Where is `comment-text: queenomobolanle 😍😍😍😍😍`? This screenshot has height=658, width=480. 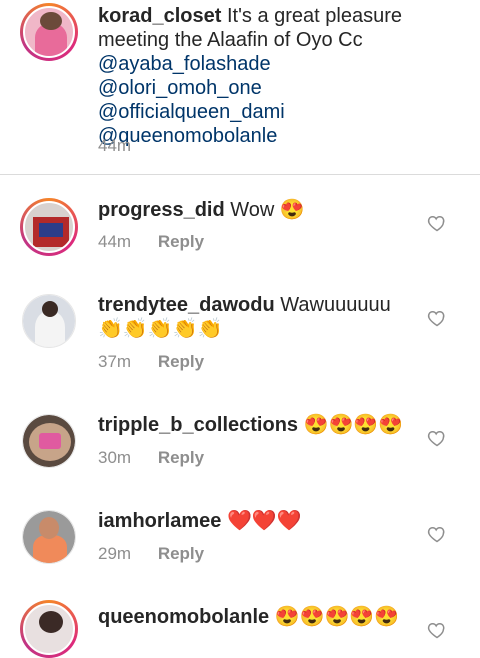
comment-text: queenomobolanle 😍😍😍😍😍 is located at coordinates (258, 617).